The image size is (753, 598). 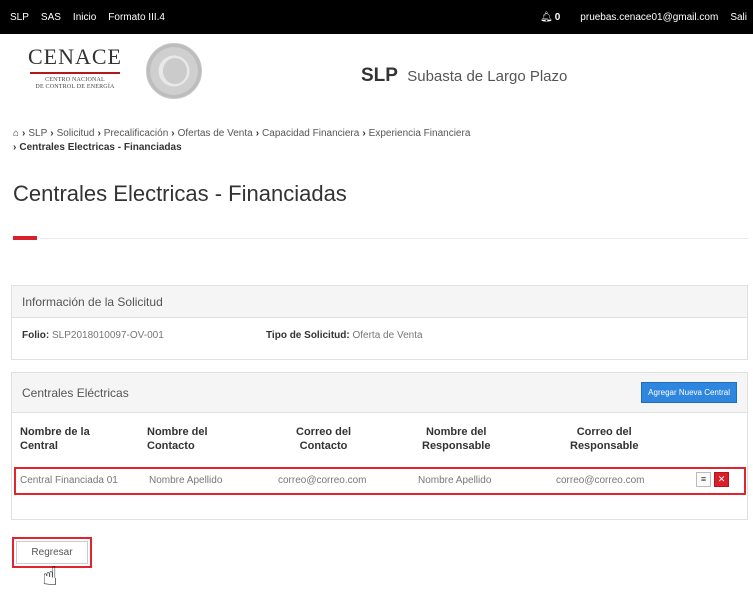 What do you see at coordinates (69, 480) in the screenshot?
I see `cell-central: Central Financiada 01` at bounding box center [69, 480].